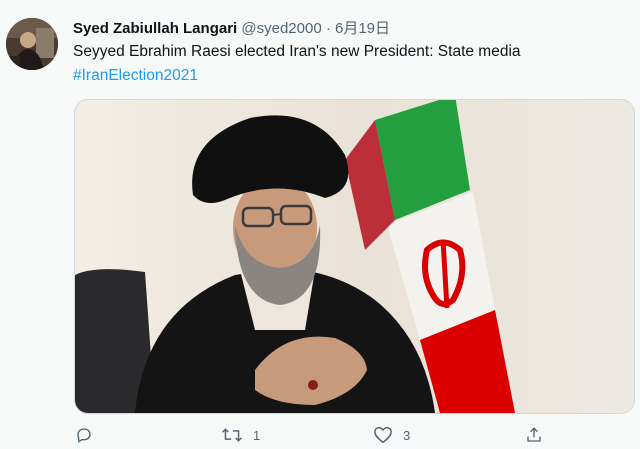 This screenshot has height=449, width=640. Describe the element at coordinates (257, 435) in the screenshot. I see `retweet-count: 1` at that location.